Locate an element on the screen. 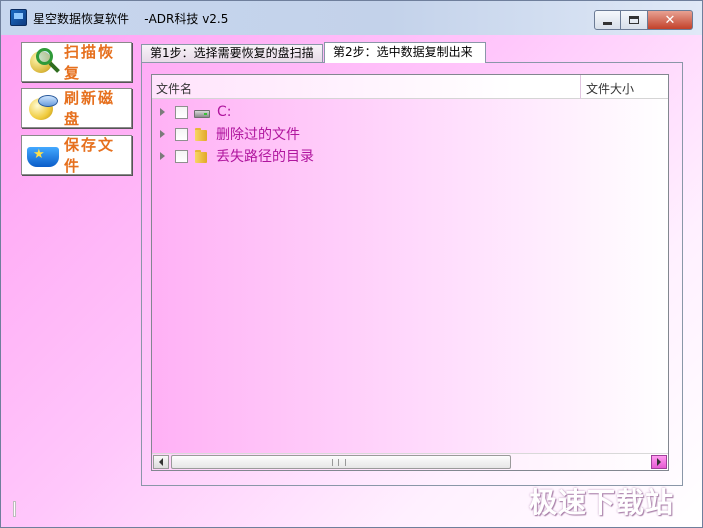  tree-item-label: 删除过的文件 is located at coordinates (258, 135).